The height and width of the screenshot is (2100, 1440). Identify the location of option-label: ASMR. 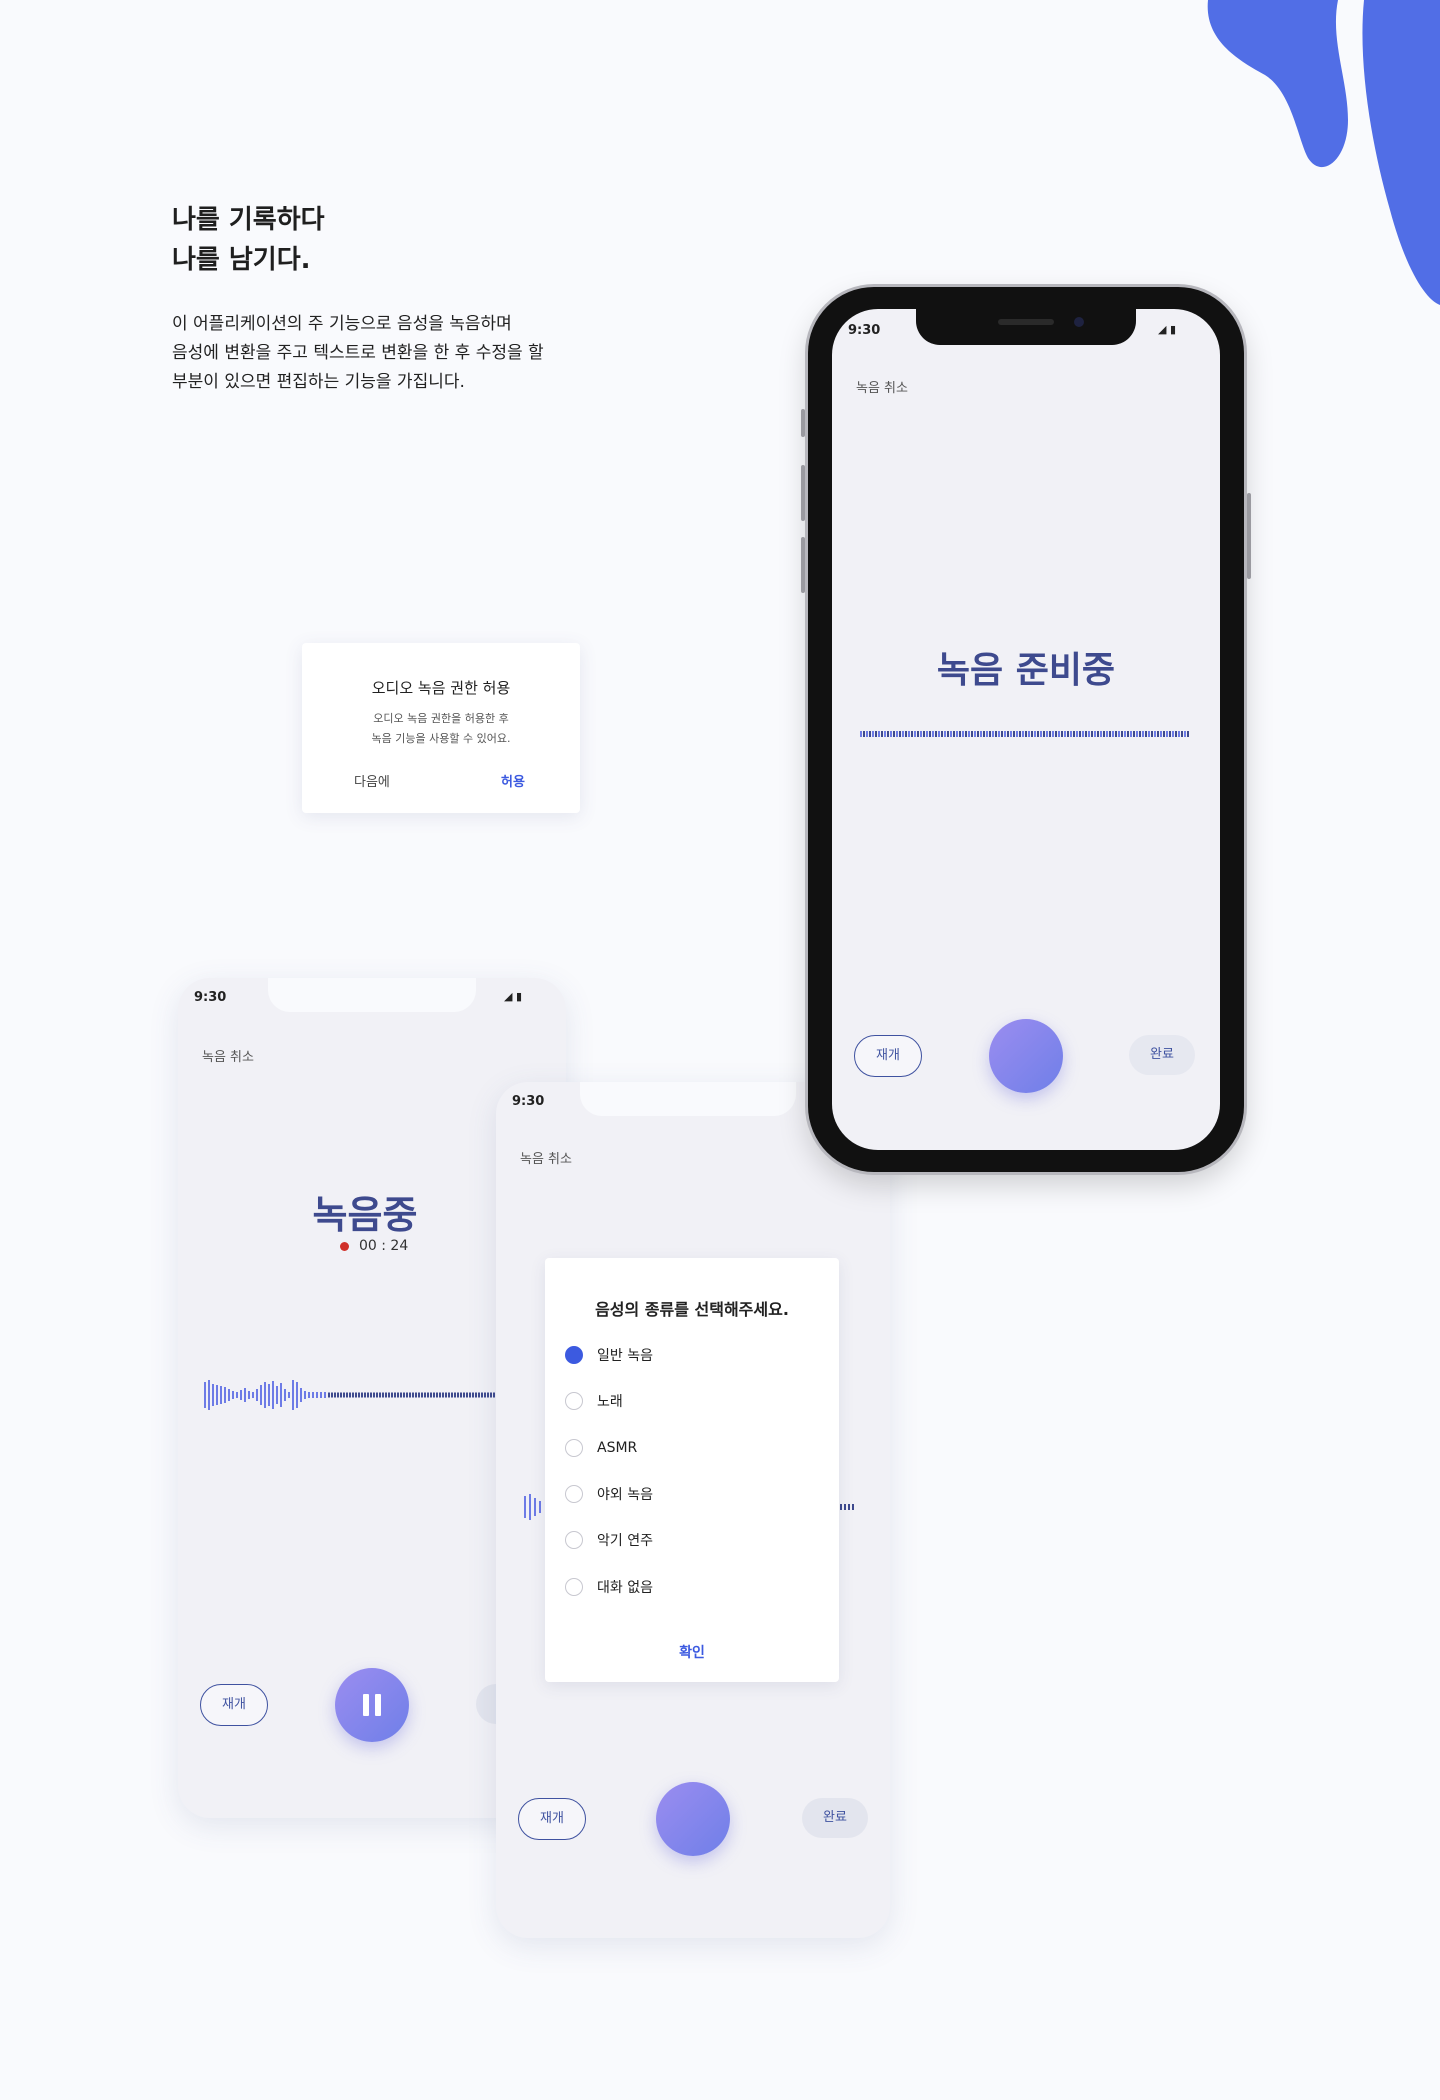
(617, 1448).